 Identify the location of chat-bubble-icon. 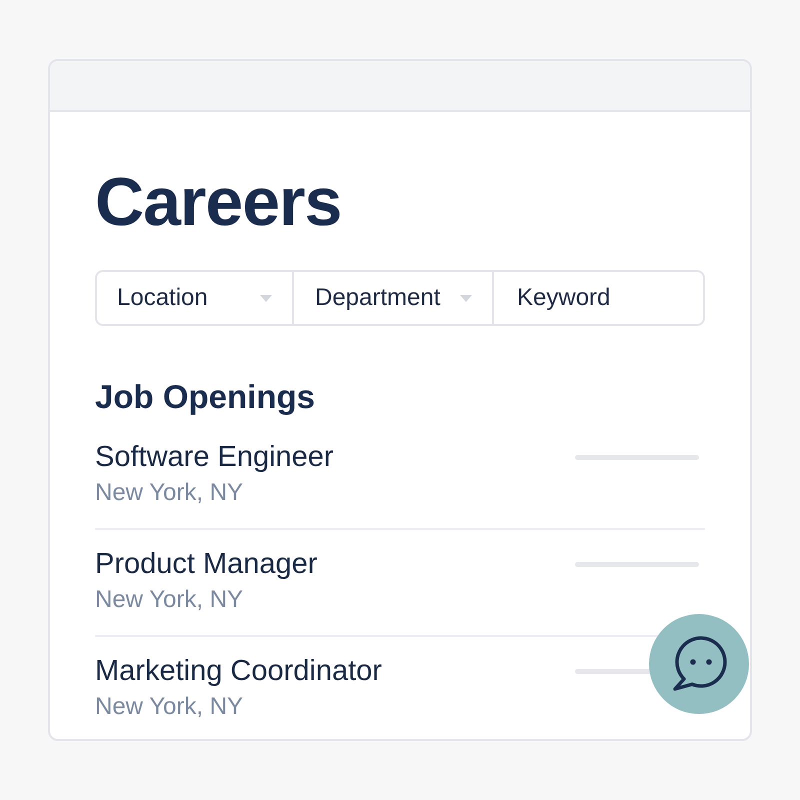
(699, 664).